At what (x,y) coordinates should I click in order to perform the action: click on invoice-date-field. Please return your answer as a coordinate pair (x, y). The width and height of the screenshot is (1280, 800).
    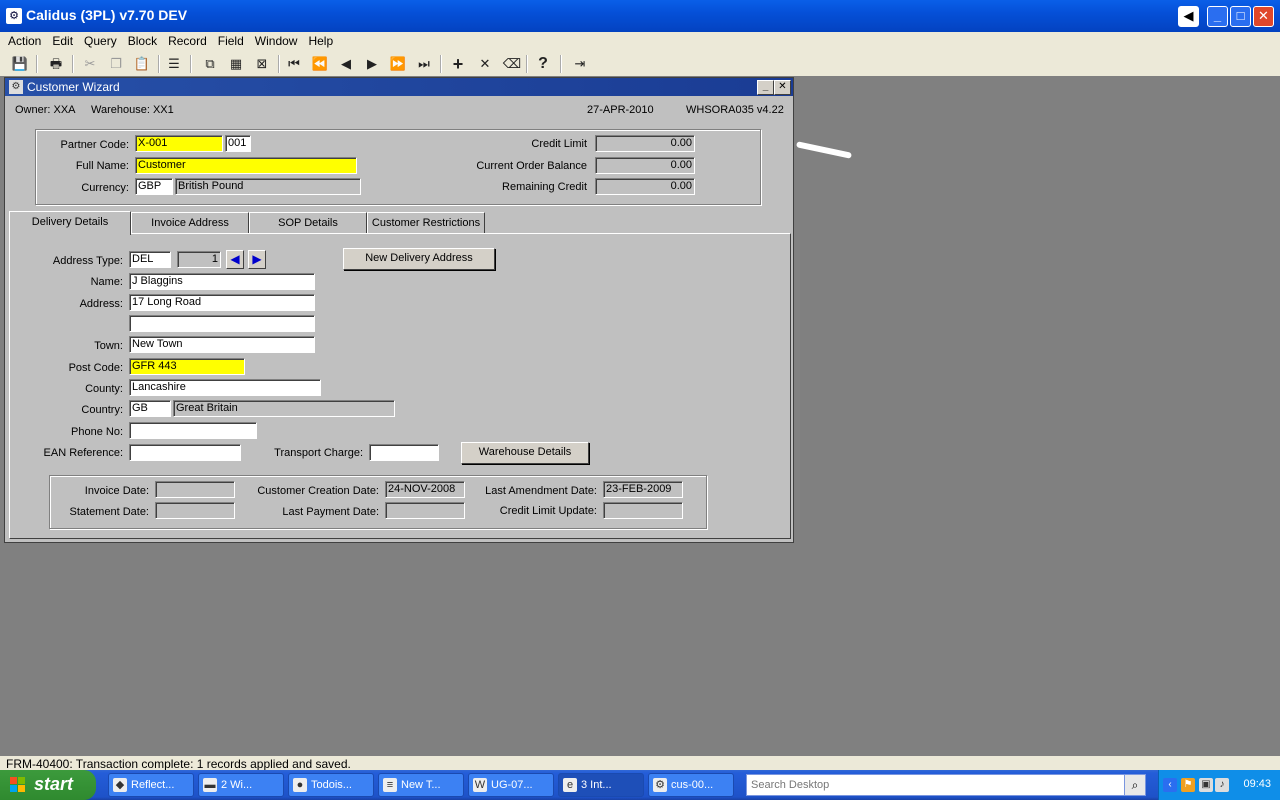
    Looking at the image, I should click on (195, 489).